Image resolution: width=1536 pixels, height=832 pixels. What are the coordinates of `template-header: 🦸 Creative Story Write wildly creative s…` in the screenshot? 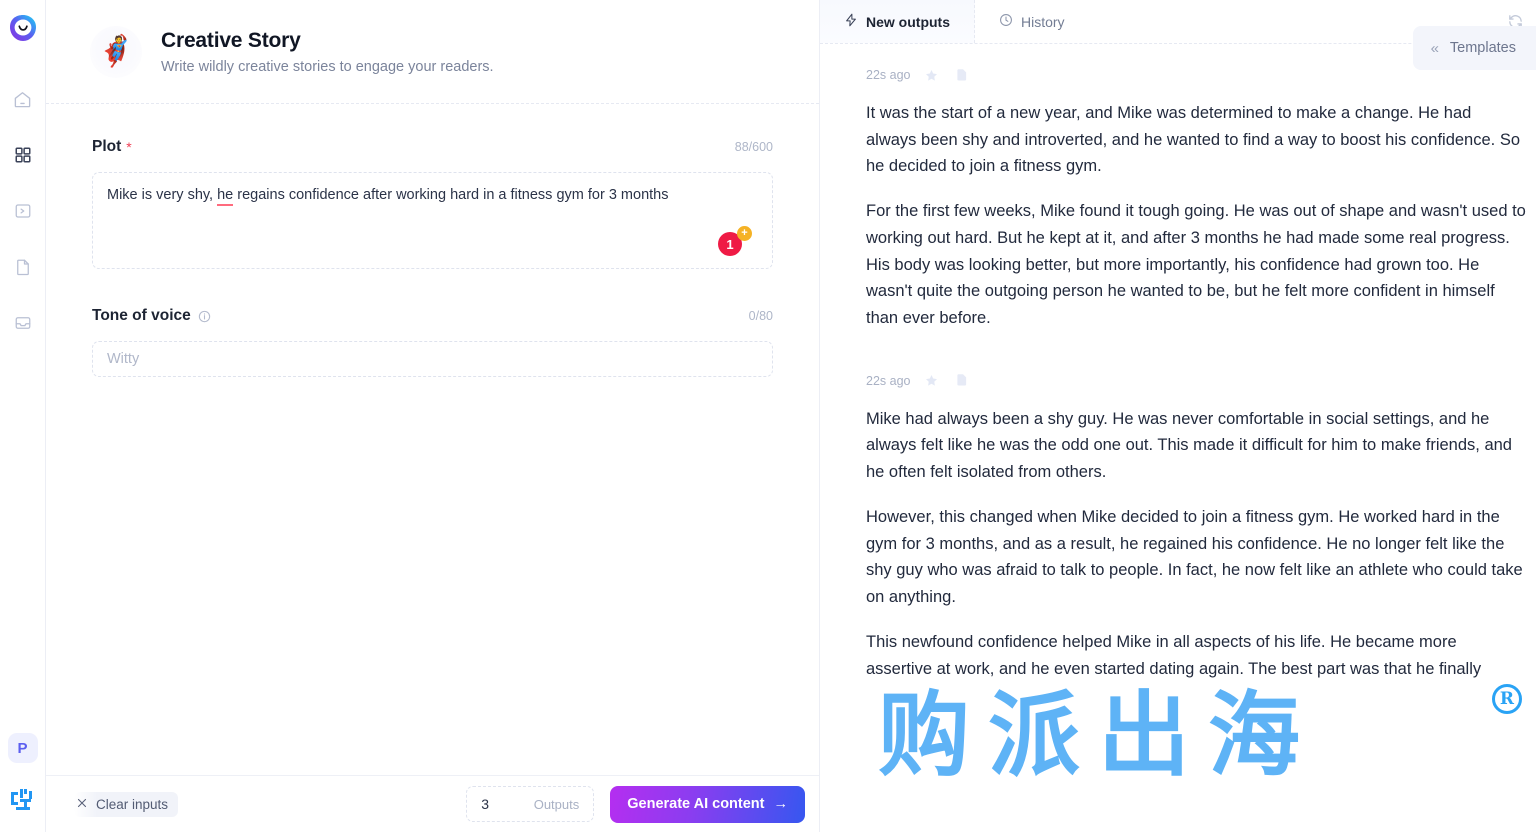 It's located at (432, 52).